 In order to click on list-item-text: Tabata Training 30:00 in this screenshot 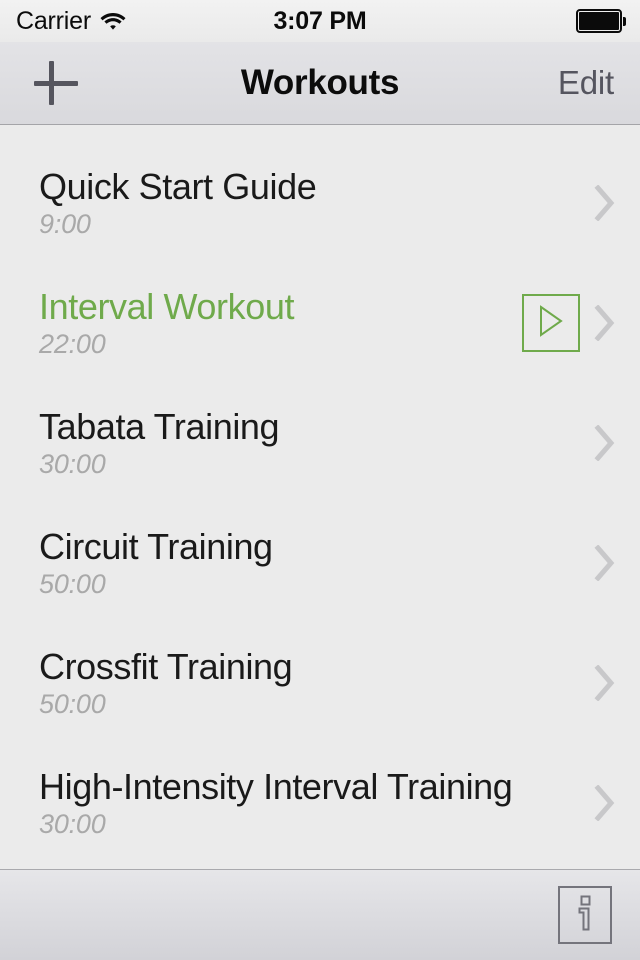, I will do `click(159, 442)`.